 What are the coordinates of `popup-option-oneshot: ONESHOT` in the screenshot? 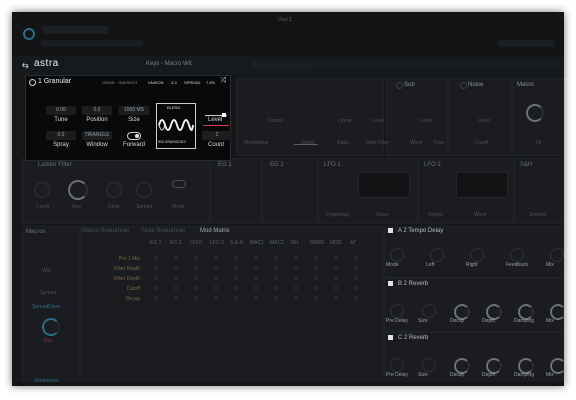 It's located at (128, 82).